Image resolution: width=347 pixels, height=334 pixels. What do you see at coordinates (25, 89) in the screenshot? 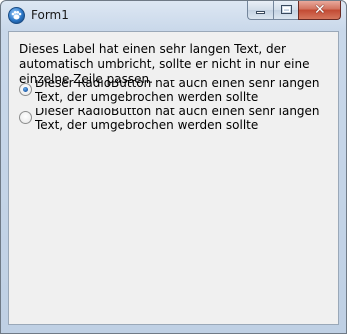
I see `radio-checked-icon` at bounding box center [25, 89].